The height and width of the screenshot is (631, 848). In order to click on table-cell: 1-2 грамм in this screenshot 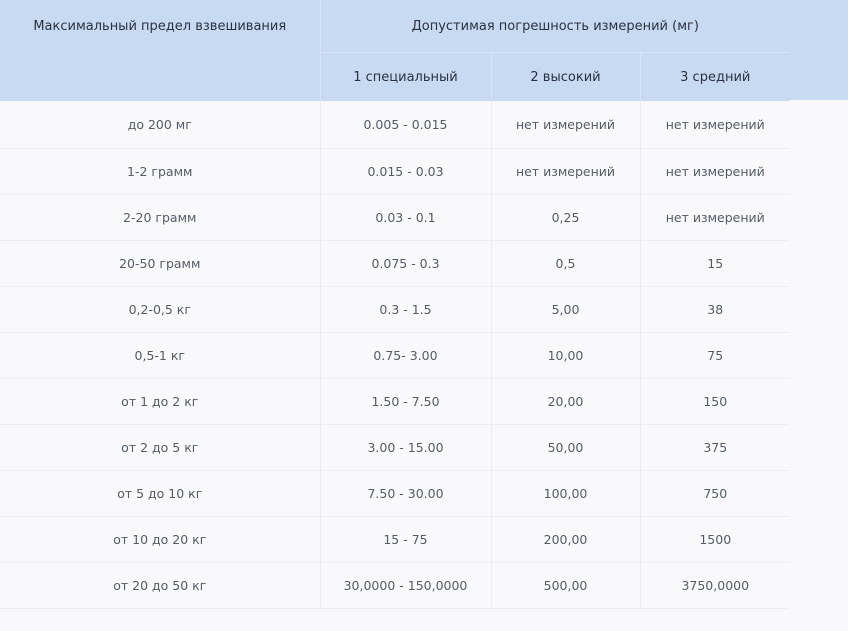, I will do `click(160, 171)`.